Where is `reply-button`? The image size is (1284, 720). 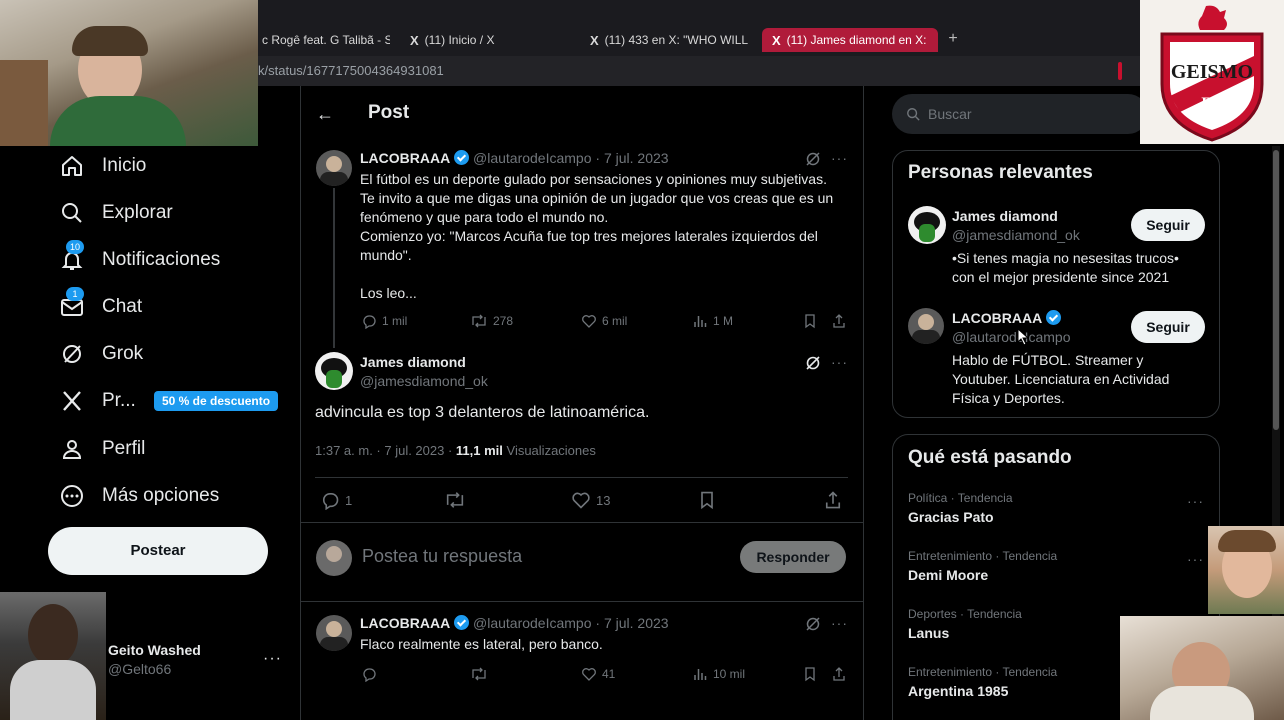 reply-button is located at coordinates (369, 674).